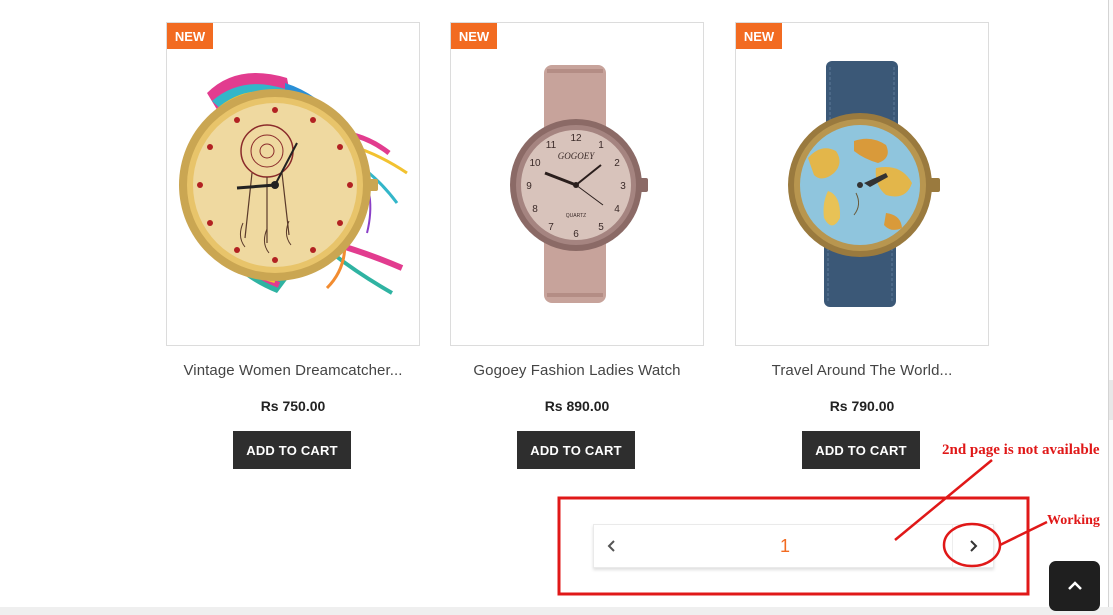 This screenshot has height=615, width=1113. Describe the element at coordinates (862, 406) in the screenshot. I see `product-price: Rs 790.00` at that location.